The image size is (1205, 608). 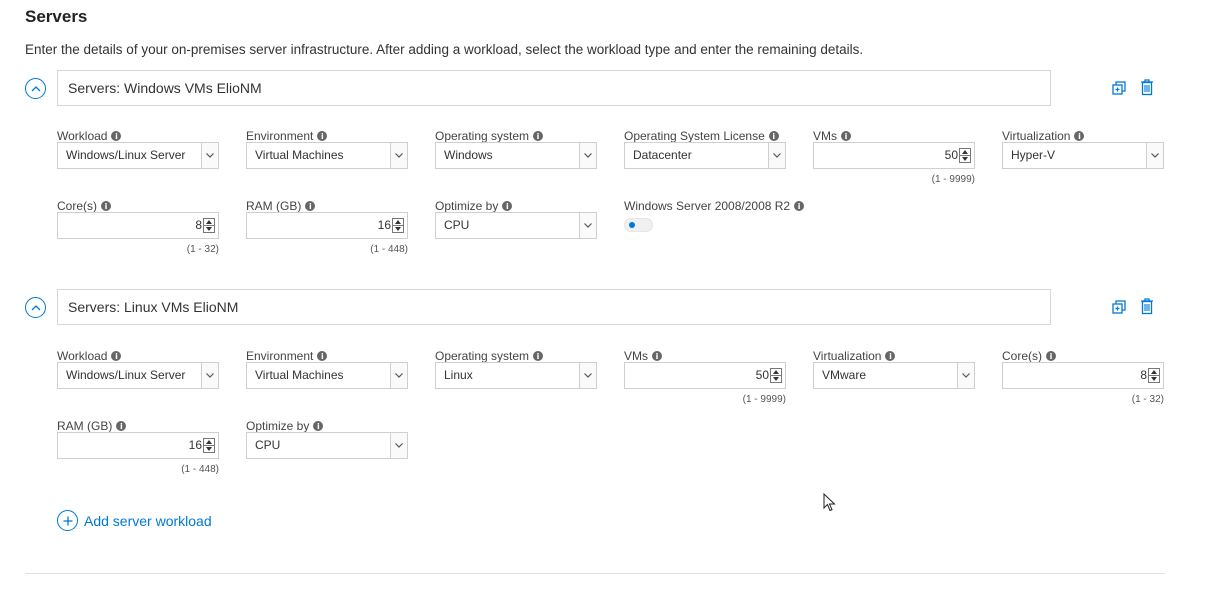 I want to click on os-select: Linux, so click(x=516, y=375).